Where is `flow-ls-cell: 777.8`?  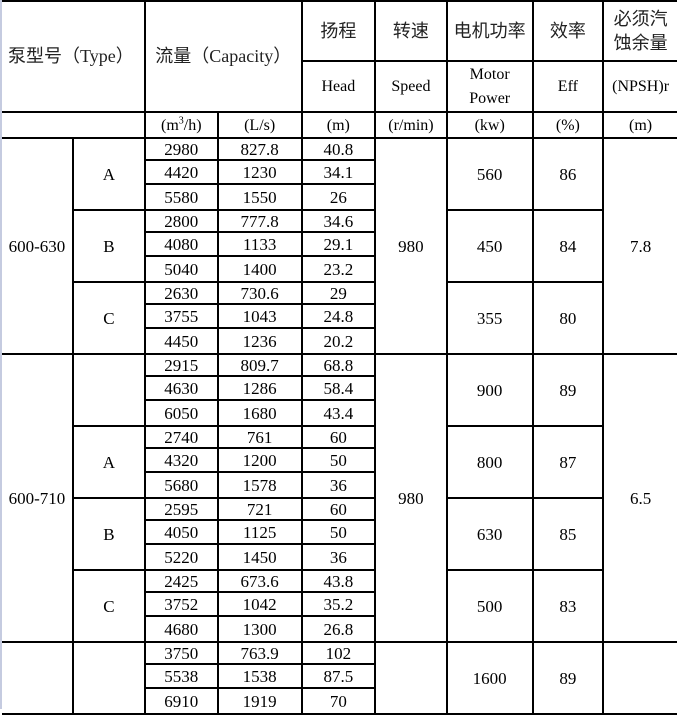 flow-ls-cell: 777.8 is located at coordinates (259, 221).